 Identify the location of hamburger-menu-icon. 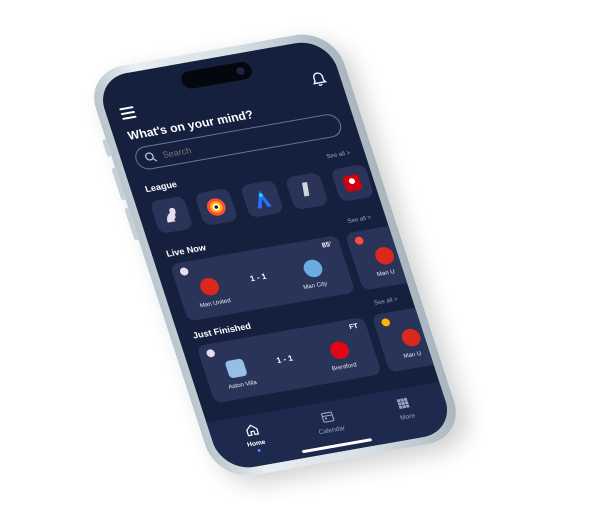
(128, 113).